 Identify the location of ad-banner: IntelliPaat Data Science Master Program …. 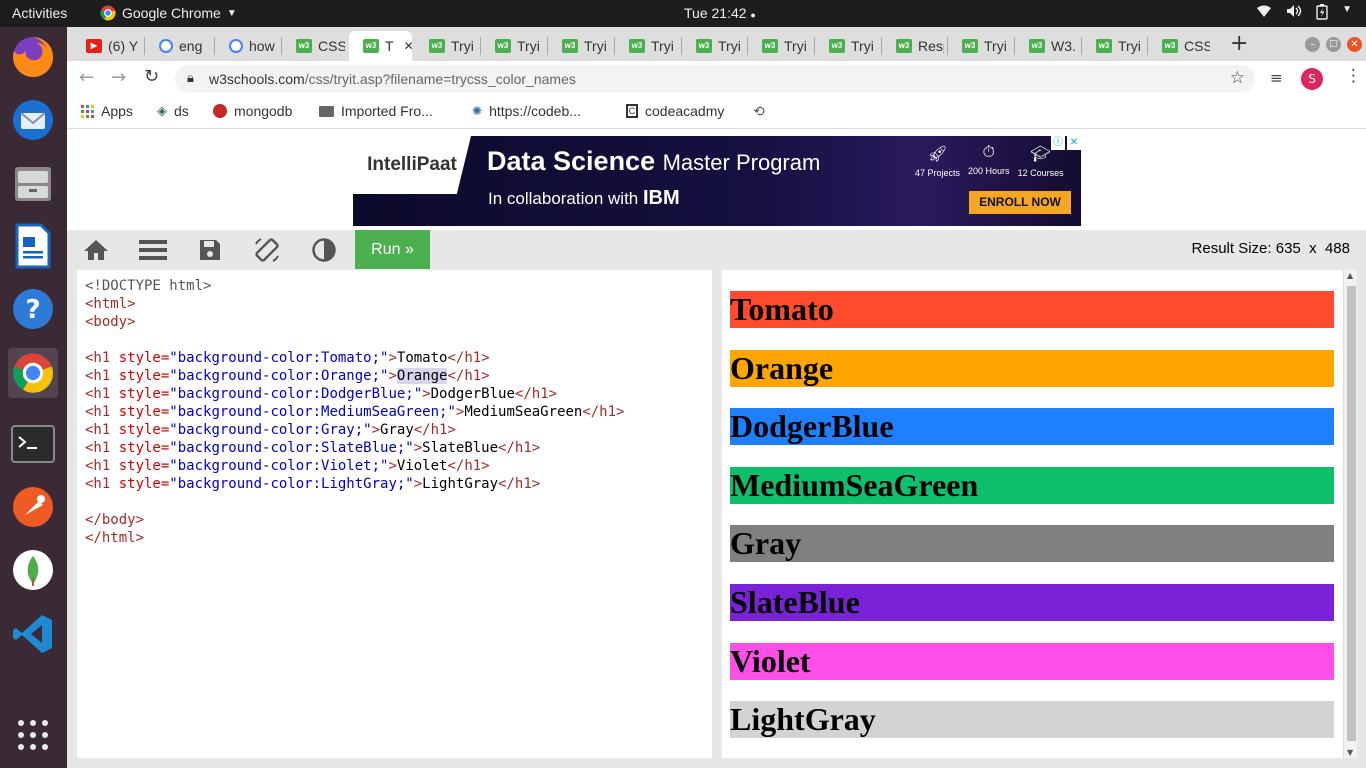
(717, 181).